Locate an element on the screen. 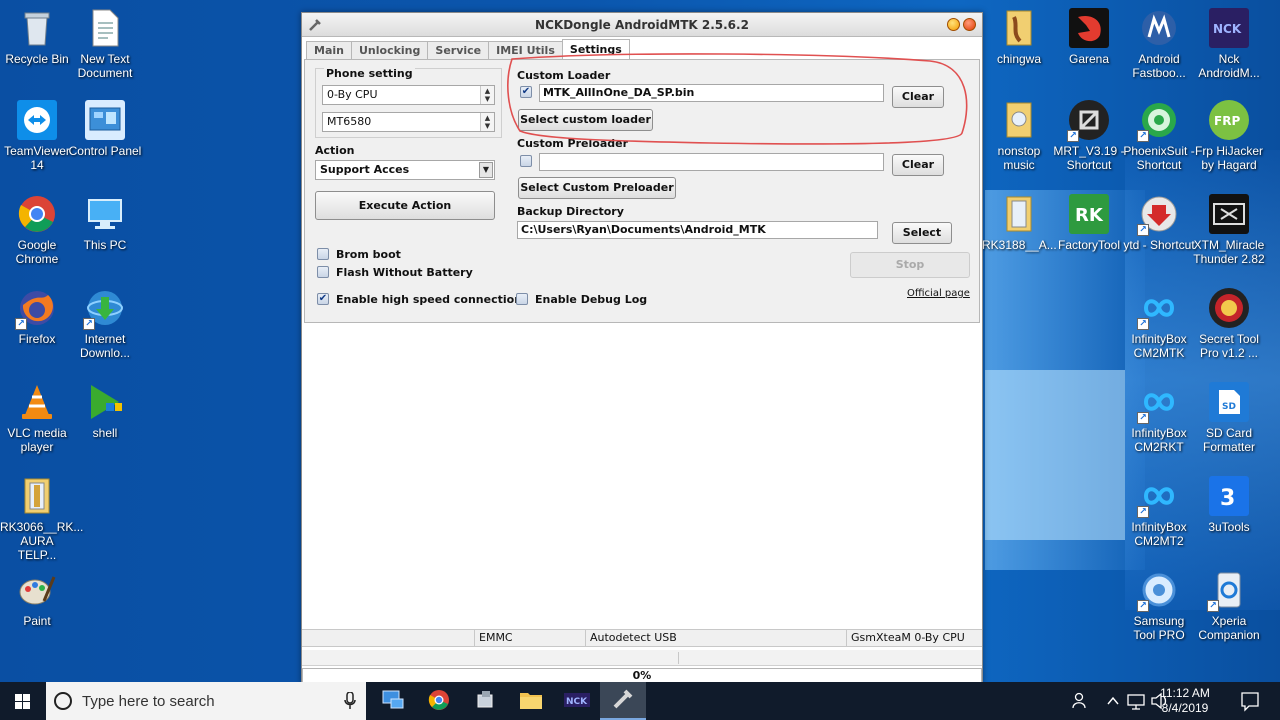 The height and width of the screenshot is (720, 1280). phoenixsuit-icon: ↗ is located at coordinates (1158, 121).